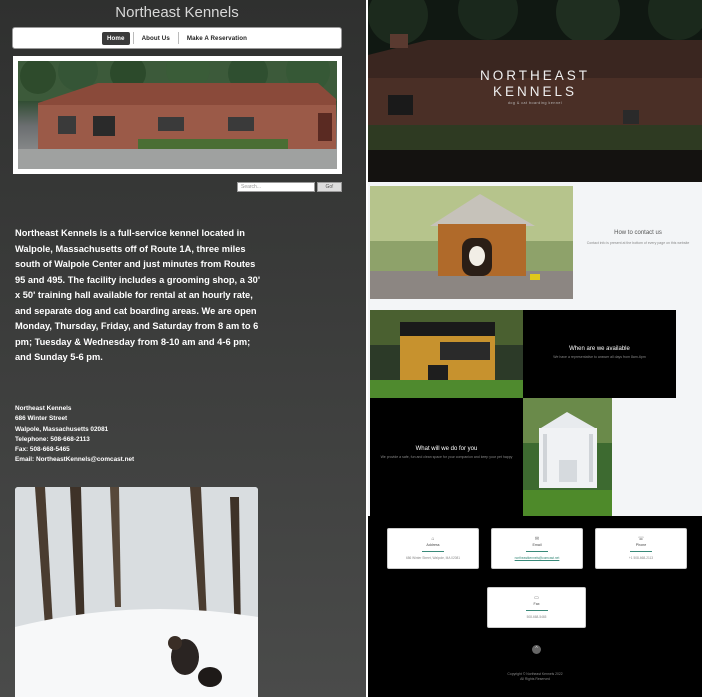 Image resolution: width=702 pixels, height=697 pixels. I want to click on white-doghouse-photo, so click(567, 457).